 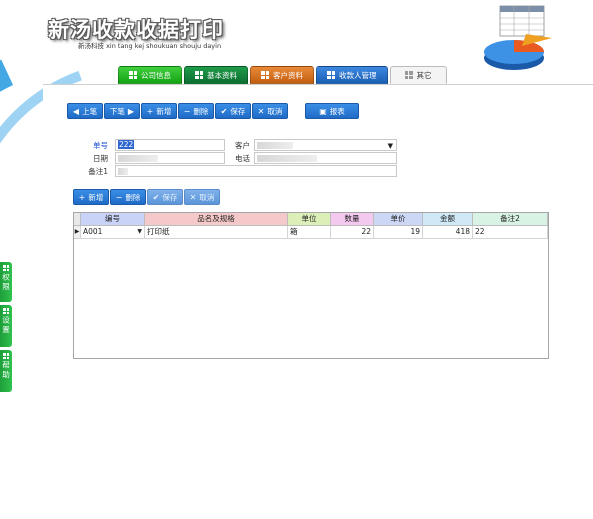 I want to click on detail-delete-label: 删除, so click(x=133, y=197).